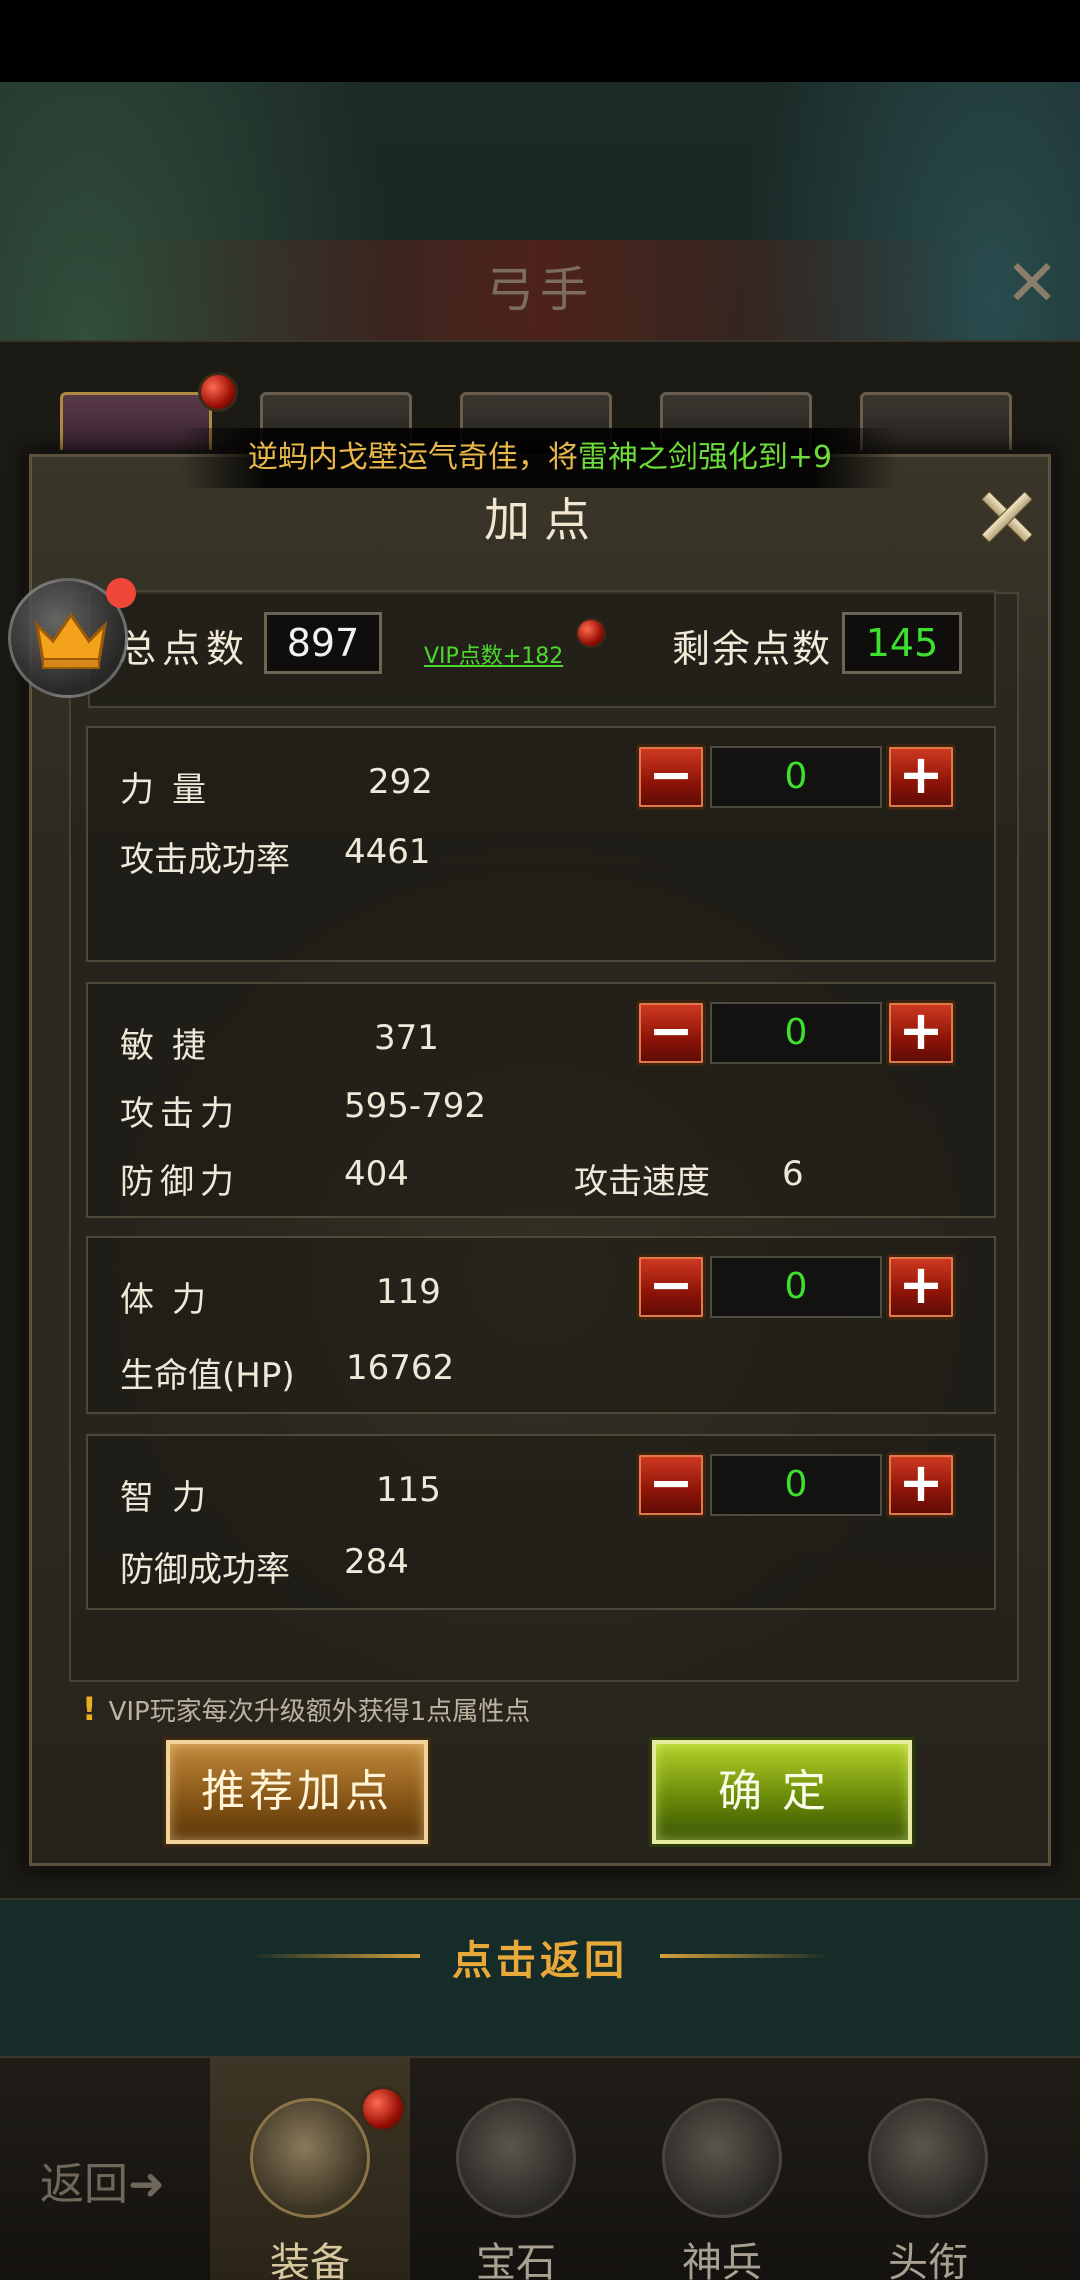 The height and width of the screenshot is (2280, 1080). What do you see at coordinates (172, 1498) in the screenshot?
I see `attribute-name: 智力` at bounding box center [172, 1498].